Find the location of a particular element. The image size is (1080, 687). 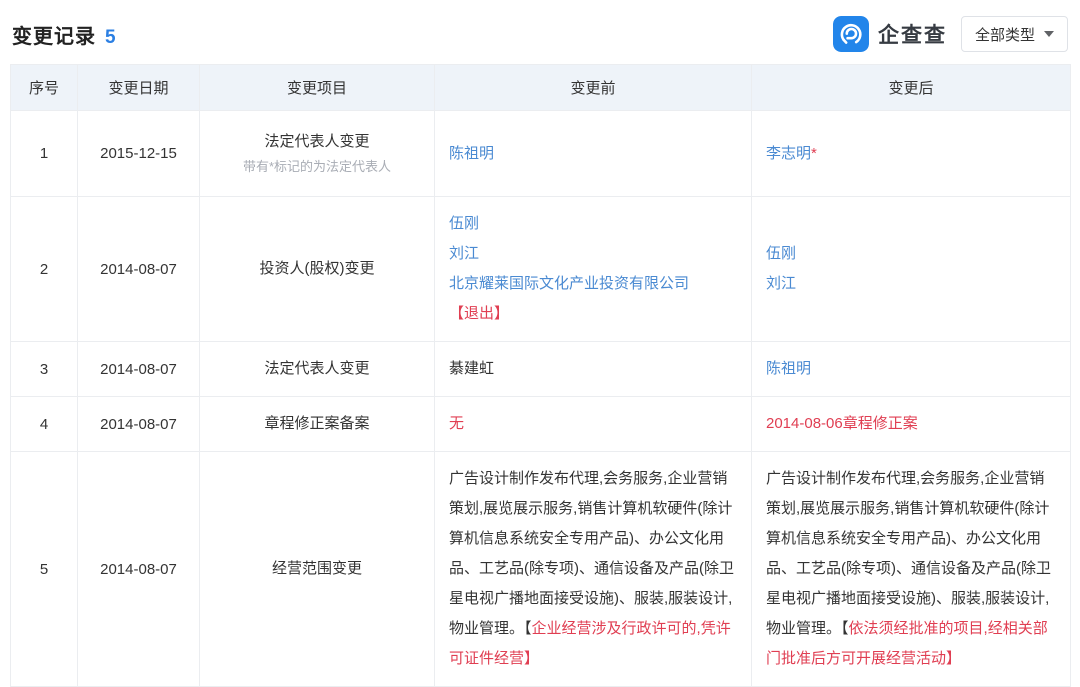

qichacha-brand: 企查查 is located at coordinates (889, 34).